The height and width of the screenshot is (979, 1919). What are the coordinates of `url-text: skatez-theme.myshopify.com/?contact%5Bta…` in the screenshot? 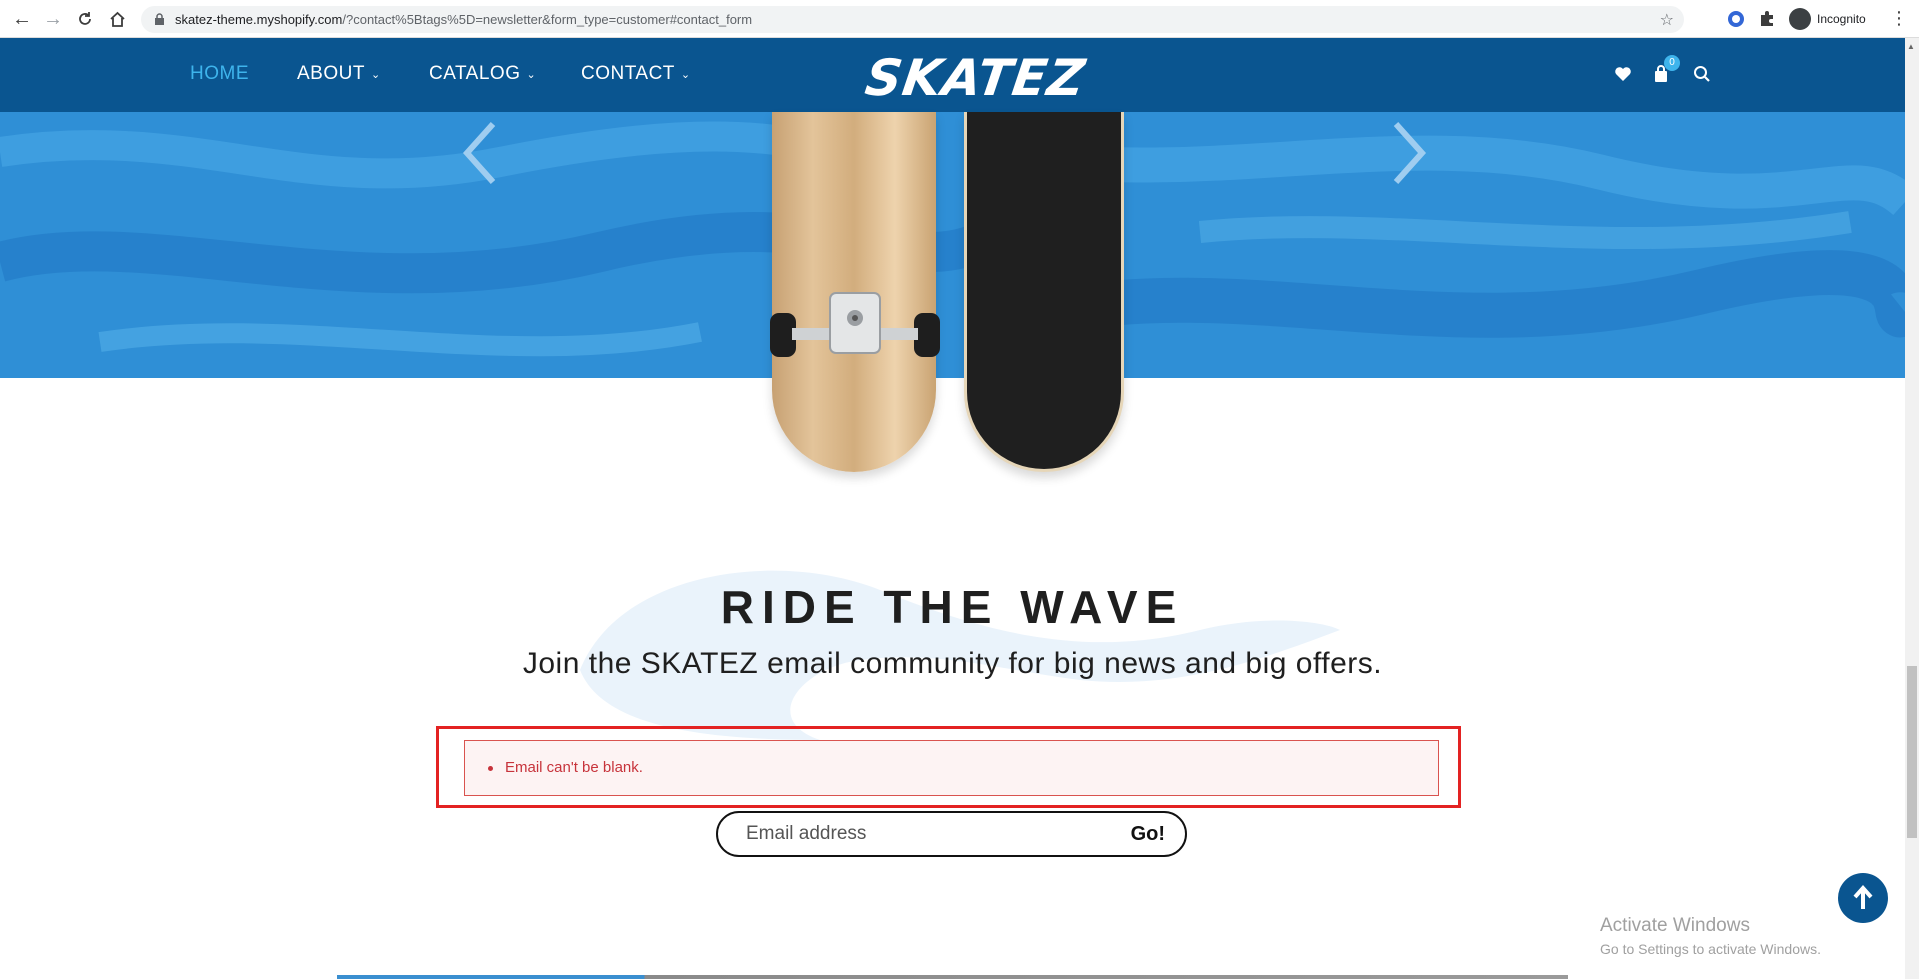 It's located at (464, 19).